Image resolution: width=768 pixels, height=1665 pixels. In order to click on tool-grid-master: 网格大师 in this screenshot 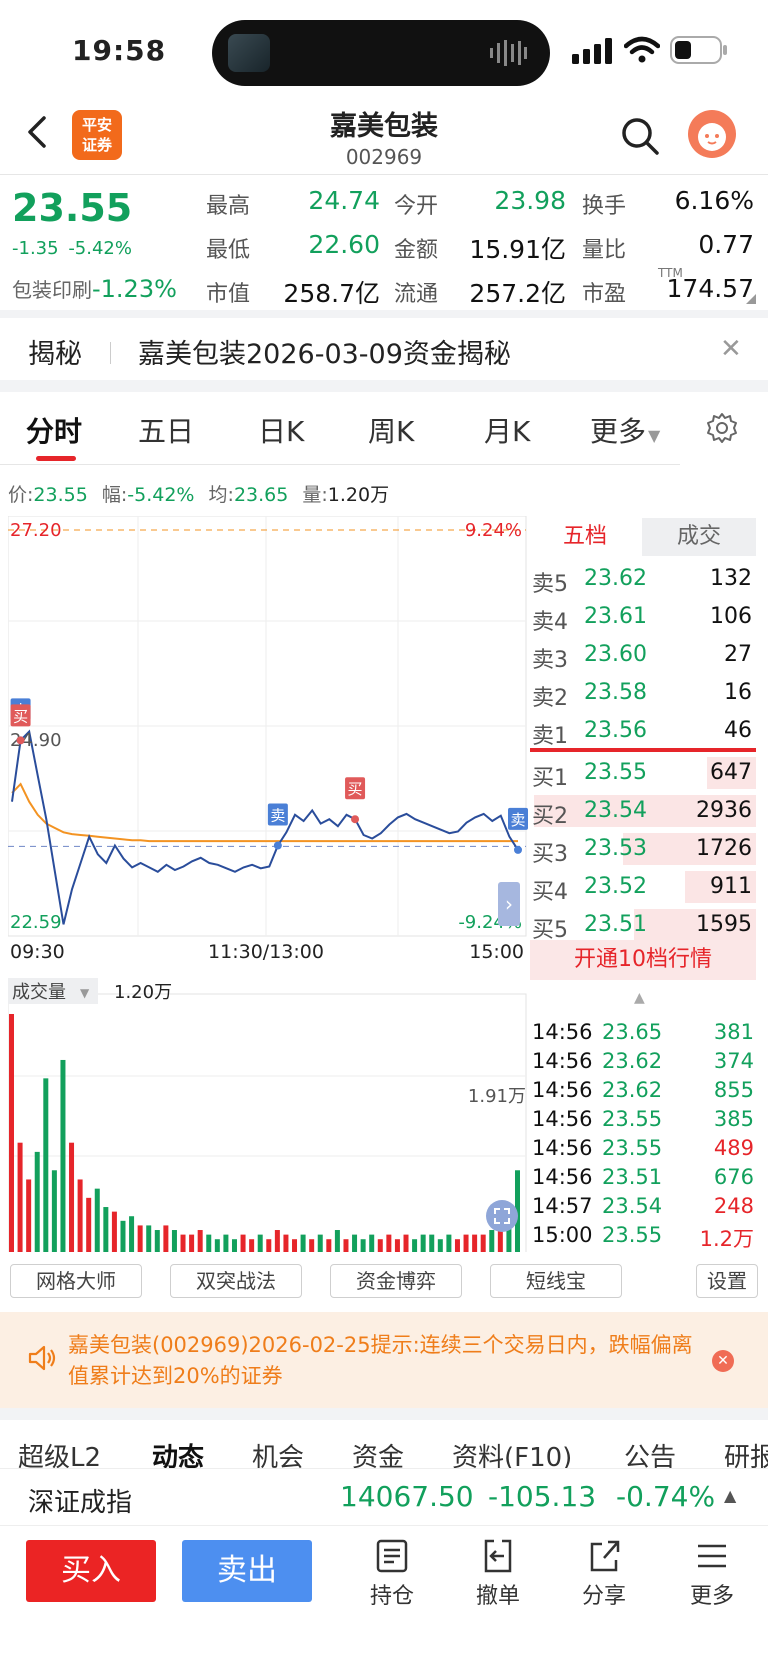, I will do `click(76, 1281)`.